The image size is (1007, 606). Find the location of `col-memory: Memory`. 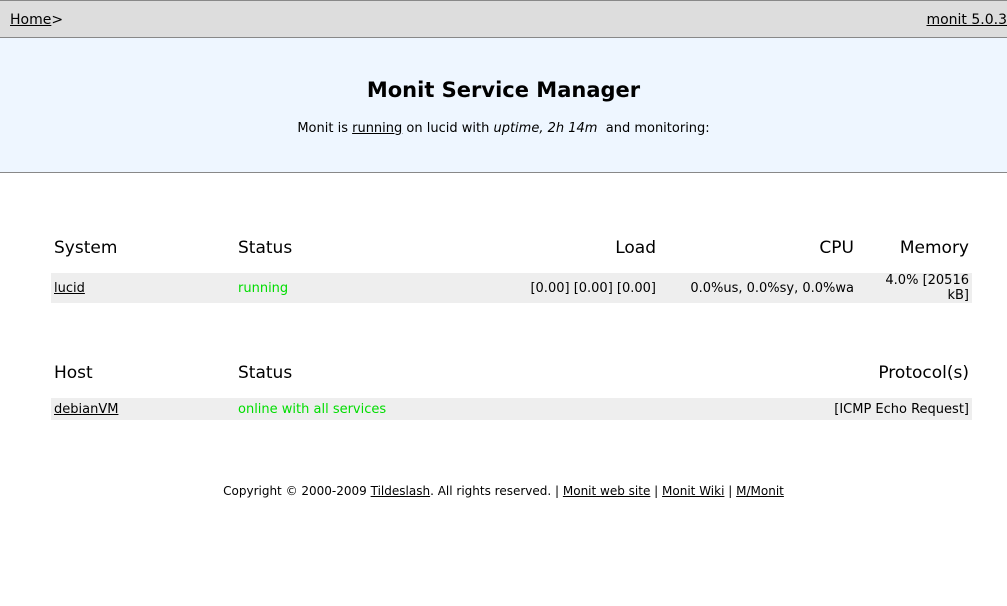

col-memory: Memory is located at coordinates (934, 248).